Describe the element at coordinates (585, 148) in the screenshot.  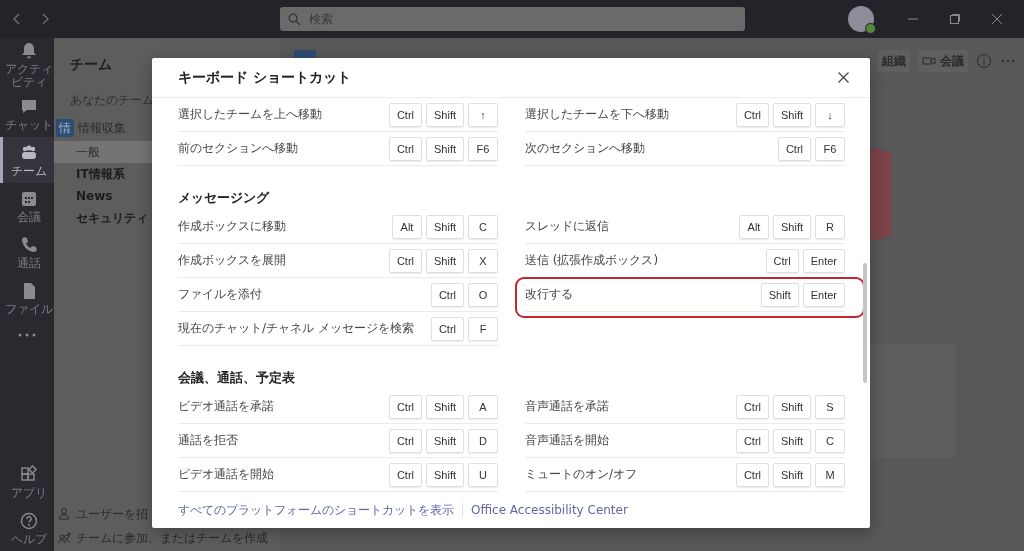
I see `shortcut-label: 次のセクションへ移動` at that location.